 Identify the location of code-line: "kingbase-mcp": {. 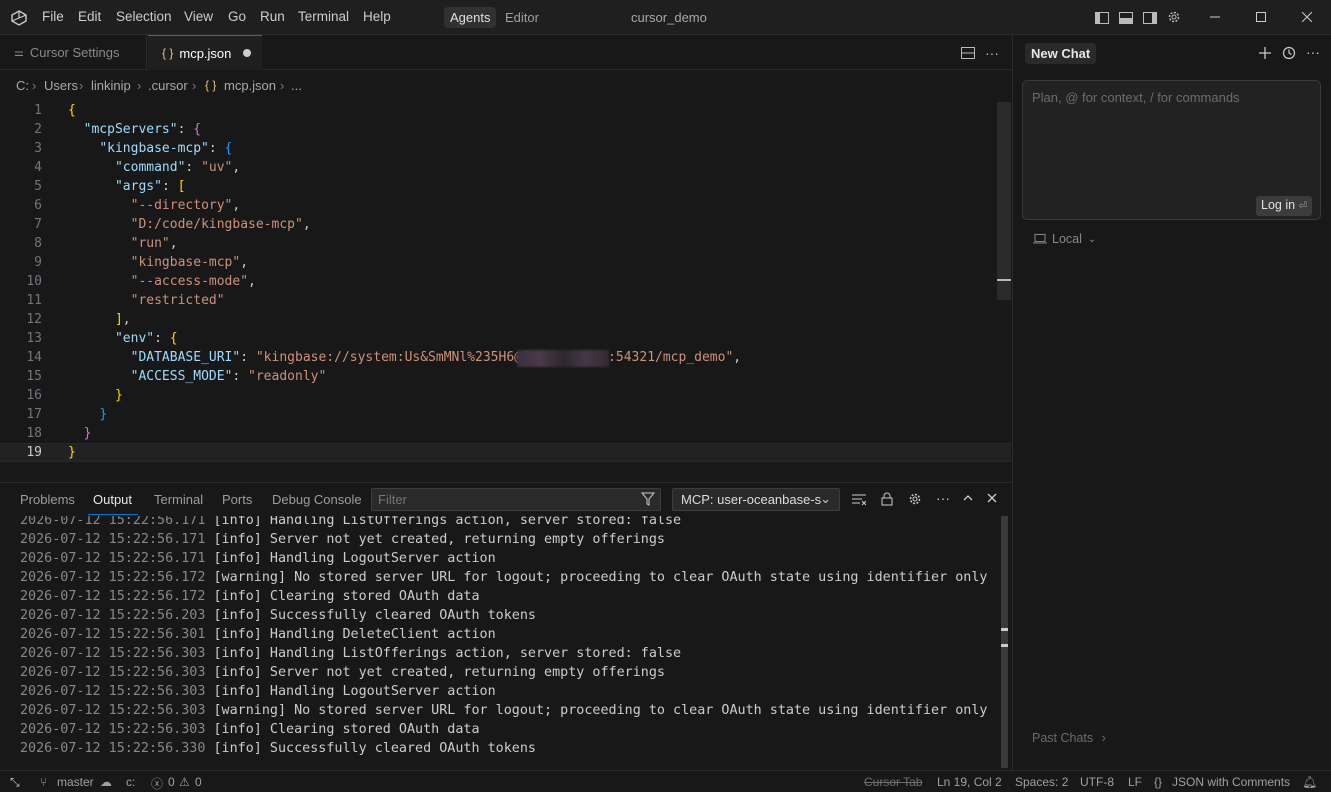
(150, 148).